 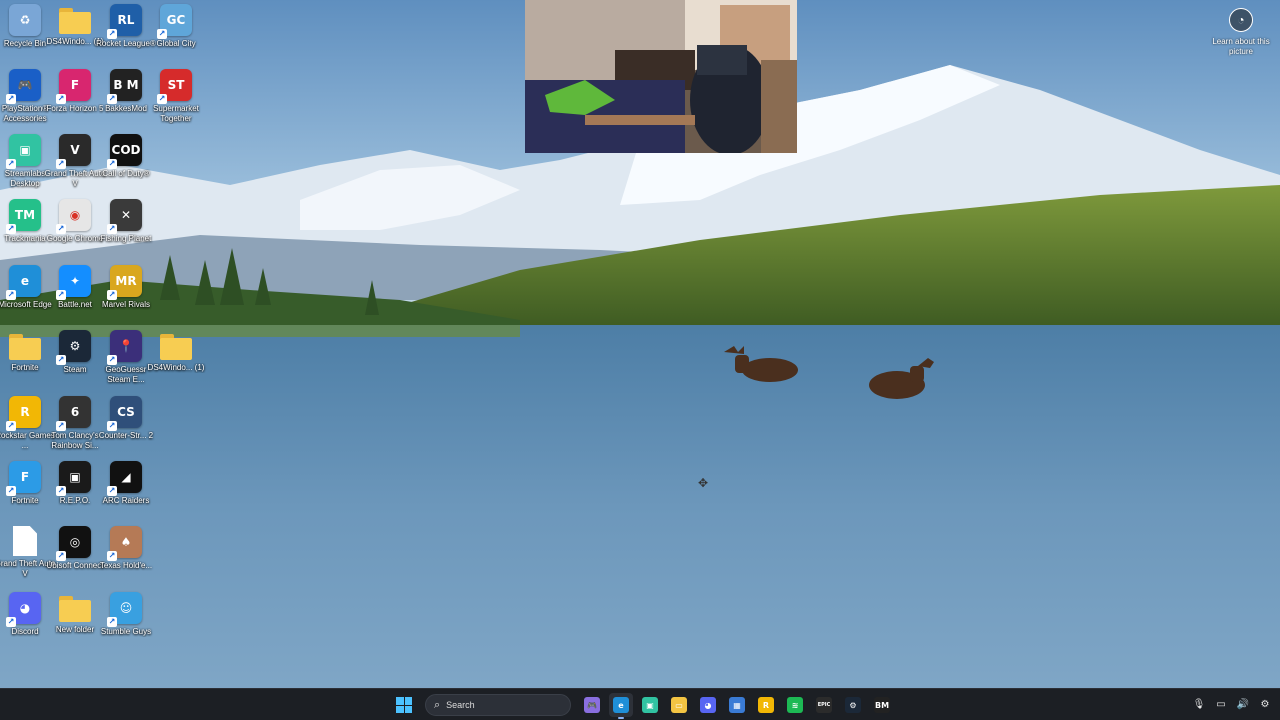 What do you see at coordinates (124, 413) in the screenshot?
I see `counter-strike-icon: CS ↗` at bounding box center [124, 413].